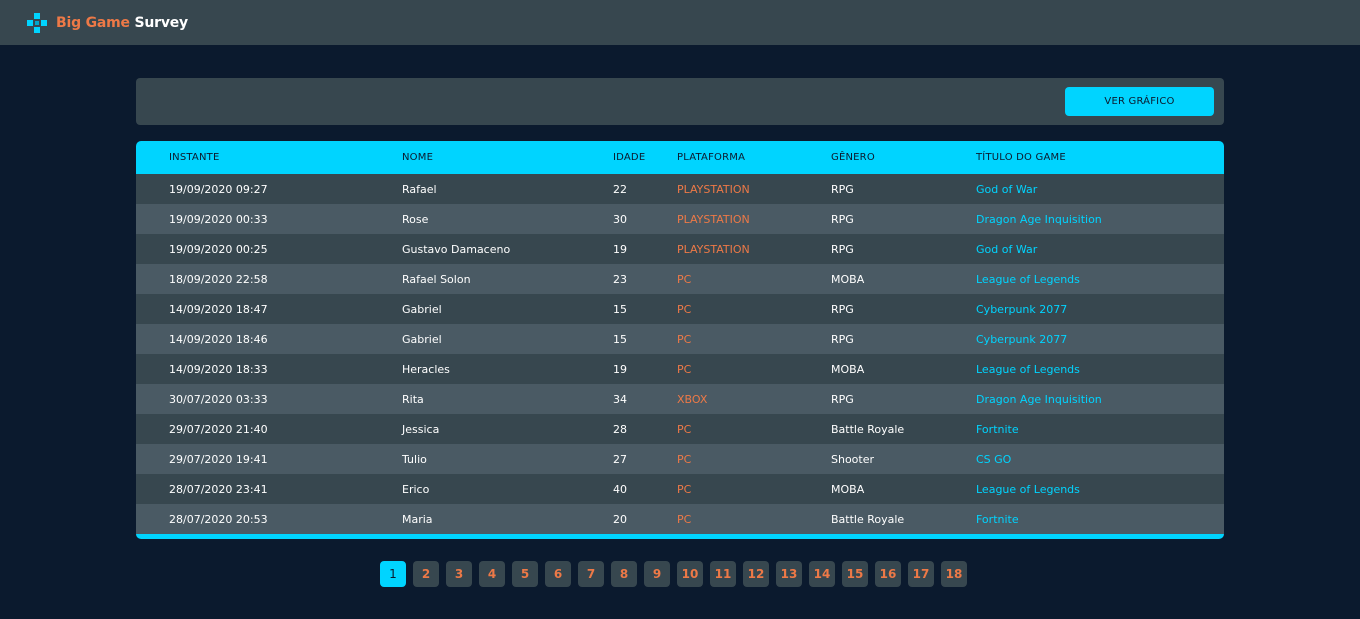 Image resolution: width=1360 pixels, height=619 pixels. What do you see at coordinates (413, 399) in the screenshot?
I see `cell-name: Rita` at bounding box center [413, 399].